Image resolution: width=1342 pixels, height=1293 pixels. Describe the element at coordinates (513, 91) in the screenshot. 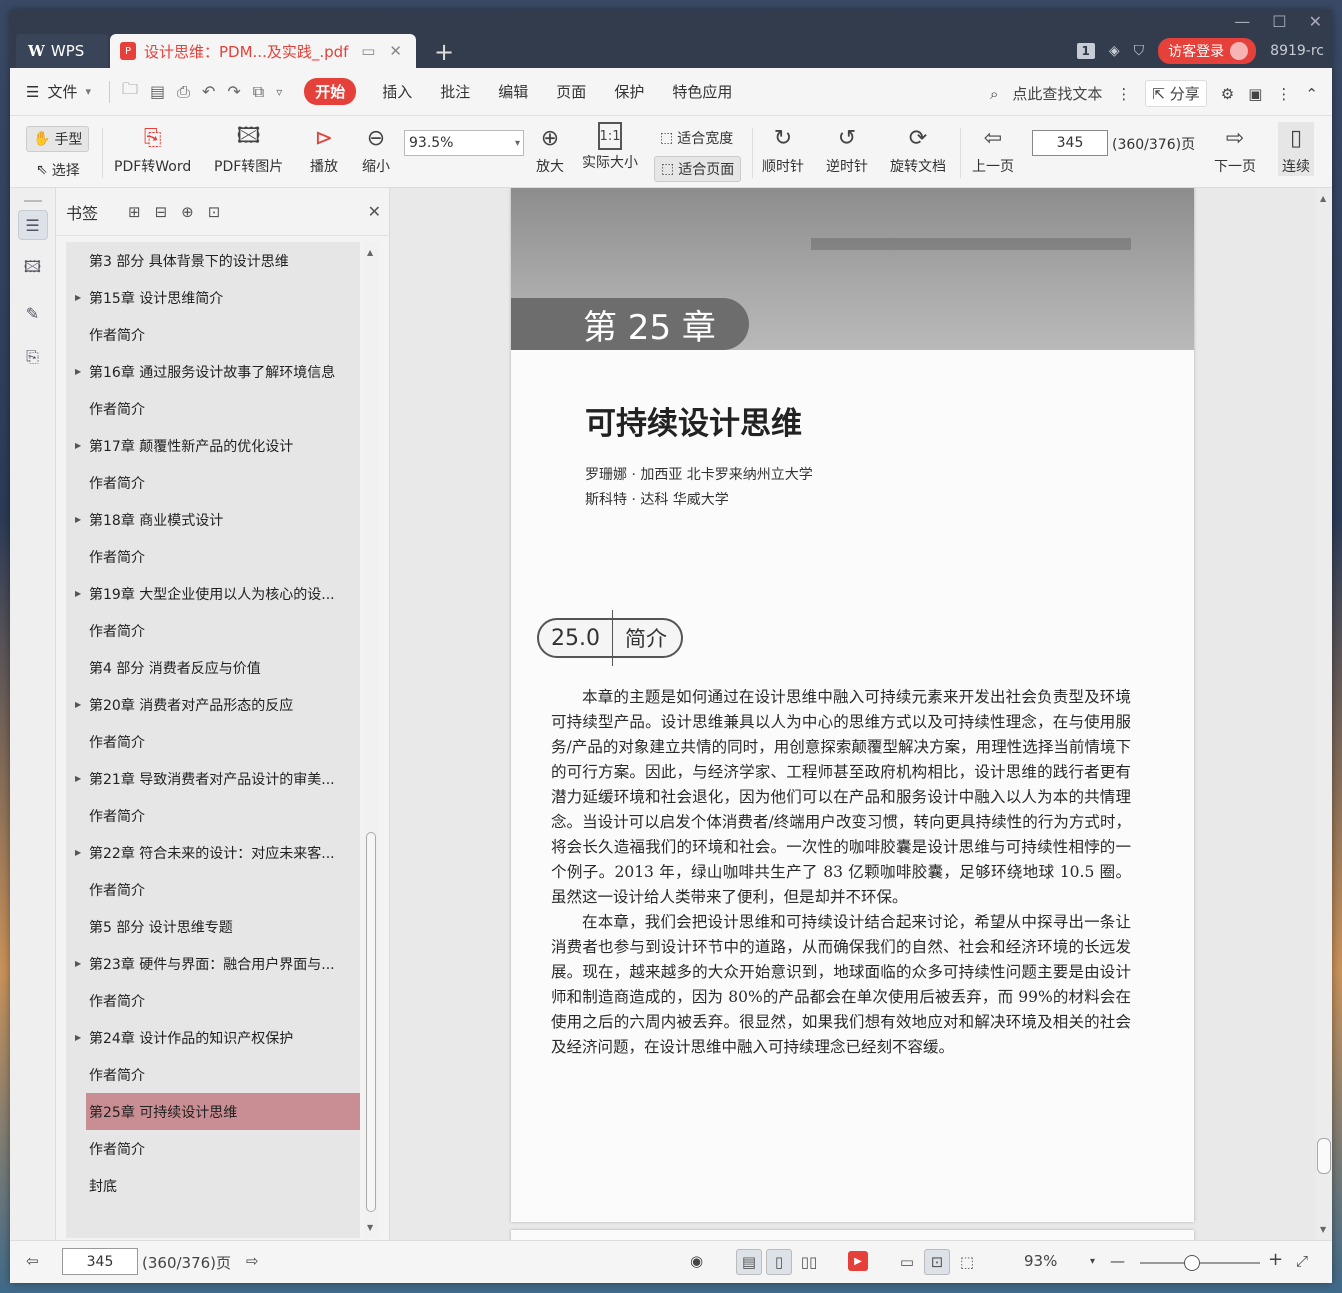

I see `tab-edit: 编辑` at that location.